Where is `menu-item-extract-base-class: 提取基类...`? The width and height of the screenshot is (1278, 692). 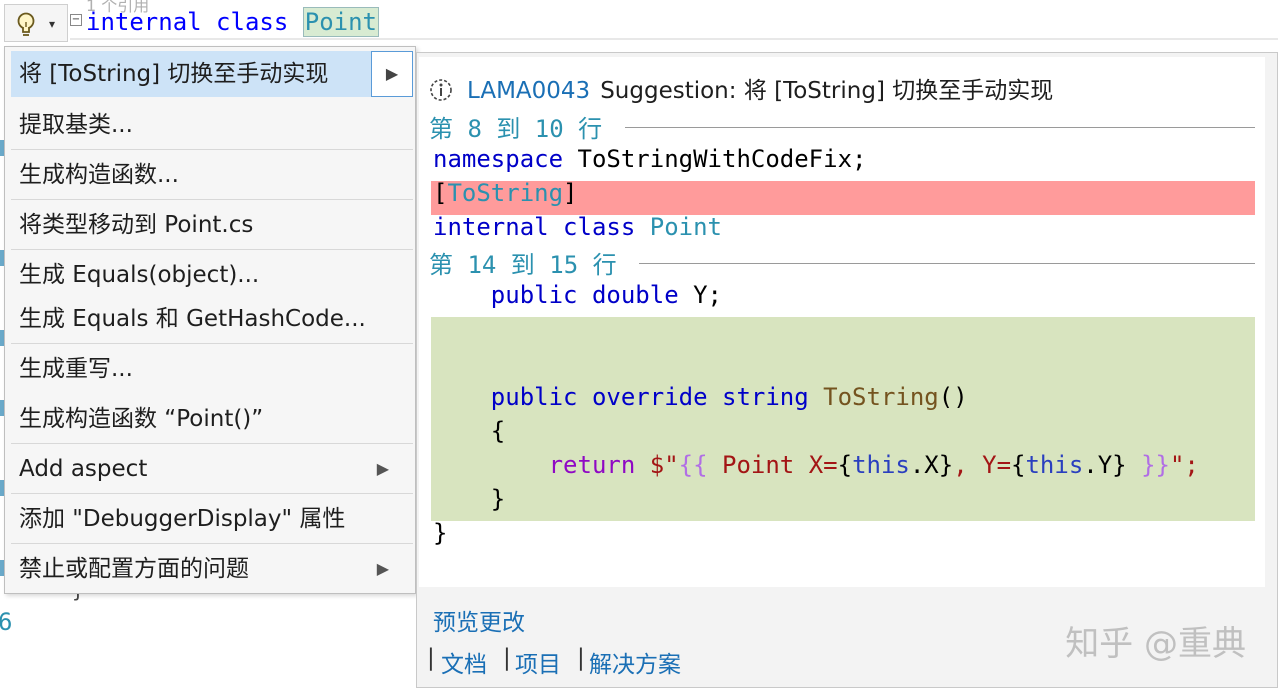 menu-item-extract-base-class: 提取基类... is located at coordinates (212, 125).